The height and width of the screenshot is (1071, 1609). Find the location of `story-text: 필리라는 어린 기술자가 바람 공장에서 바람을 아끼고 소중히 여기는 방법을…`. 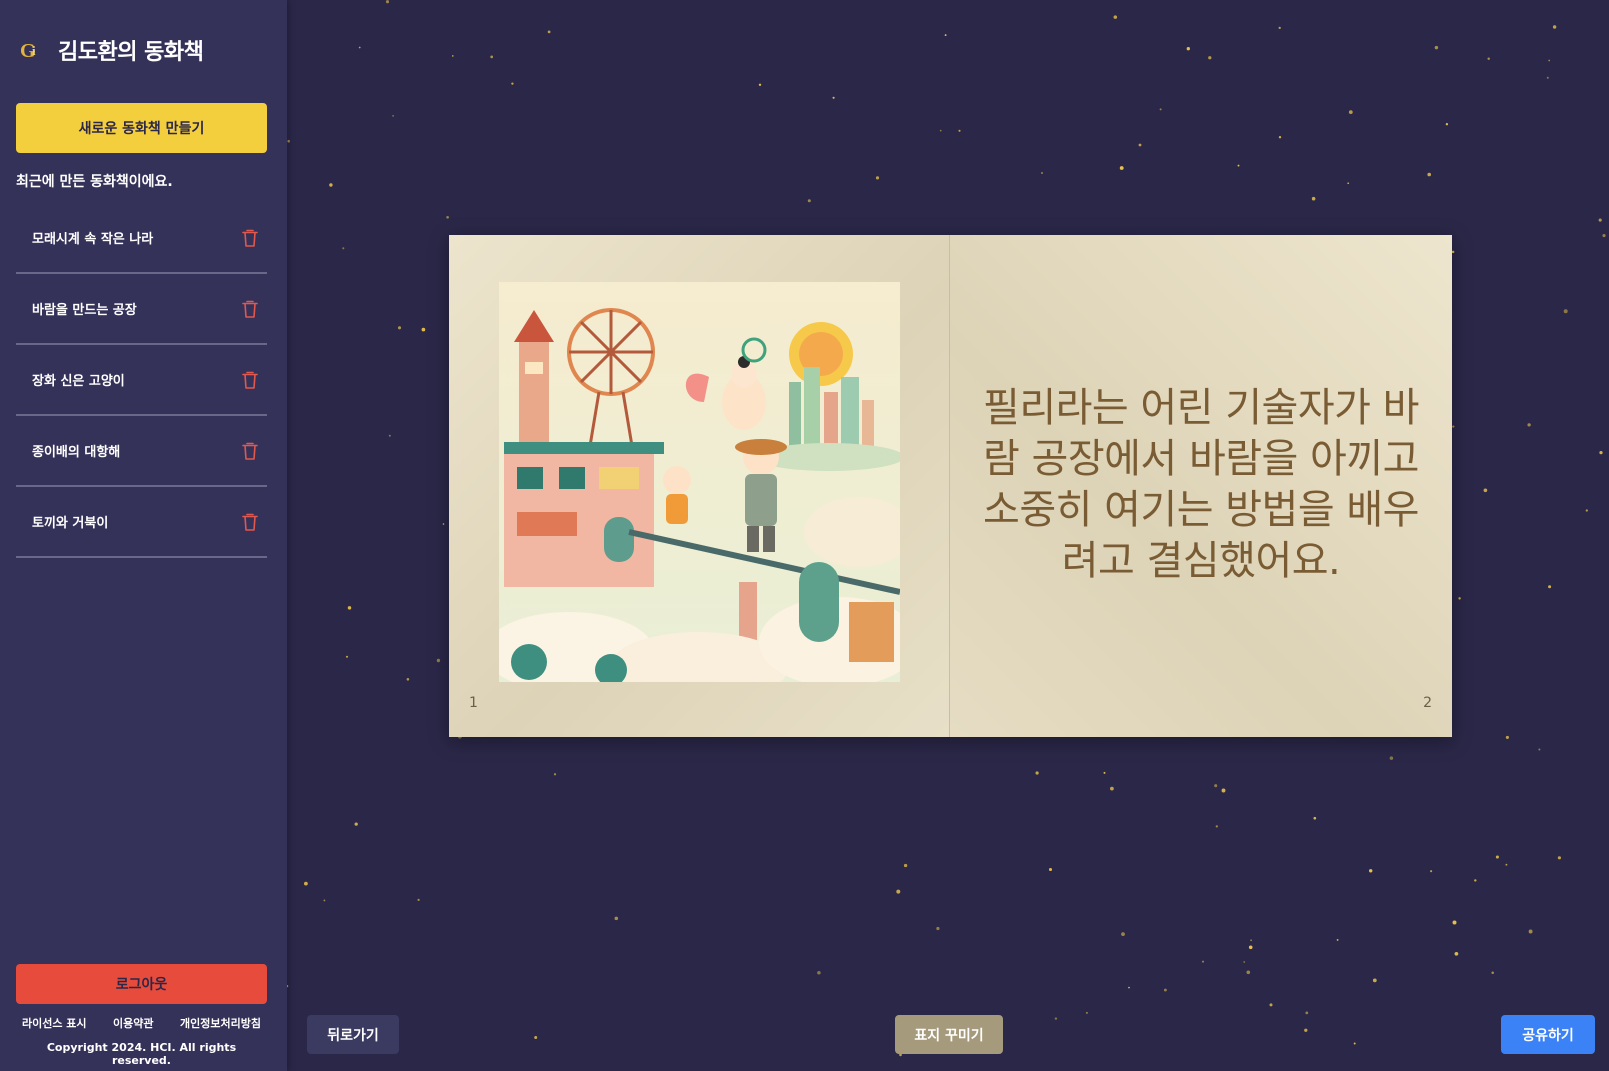

story-text: 필리라는 어린 기술자가 바람 공장에서 바람을 아끼고 소중히 여기는 방법을… is located at coordinates (1201, 484).